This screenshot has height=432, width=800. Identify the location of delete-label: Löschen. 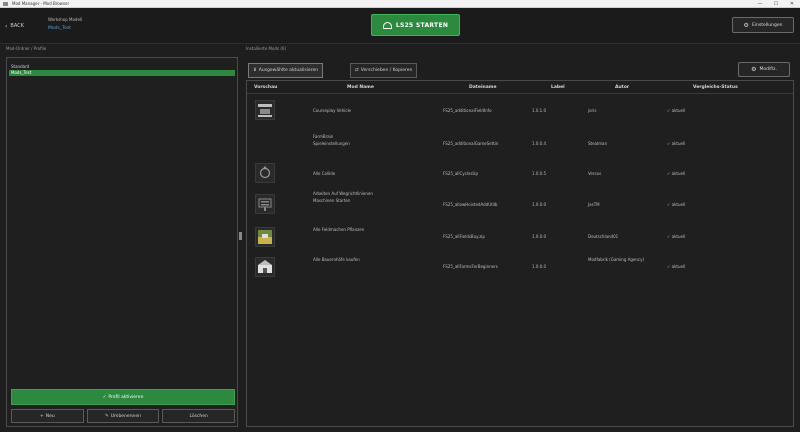
(198, 416).